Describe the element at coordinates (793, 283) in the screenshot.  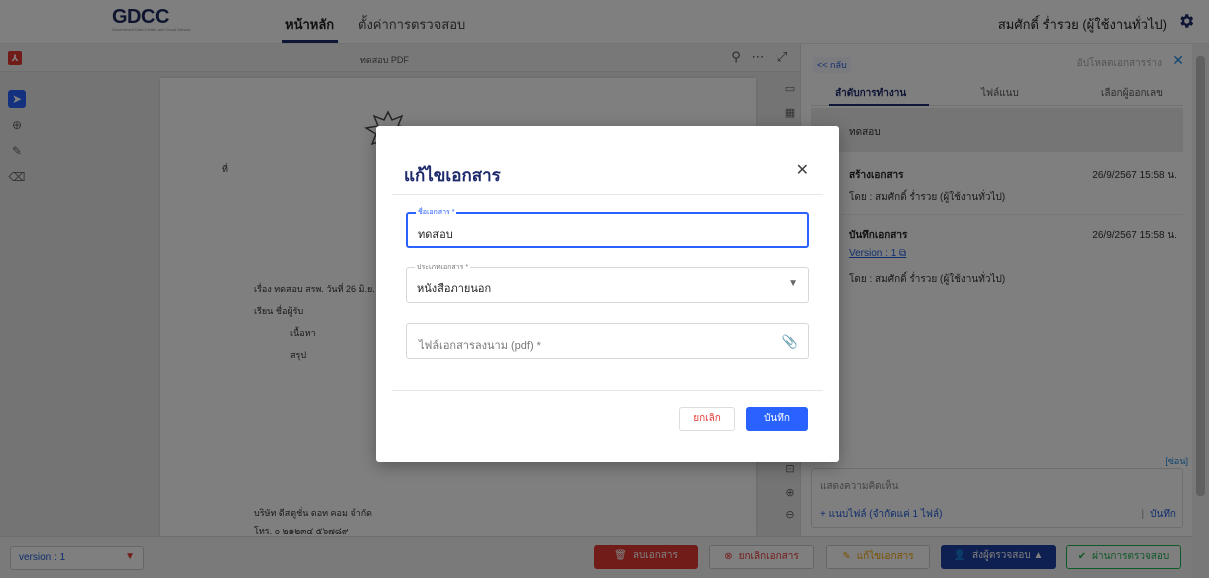
I see `chevron-down-icon: ▼` at that location.